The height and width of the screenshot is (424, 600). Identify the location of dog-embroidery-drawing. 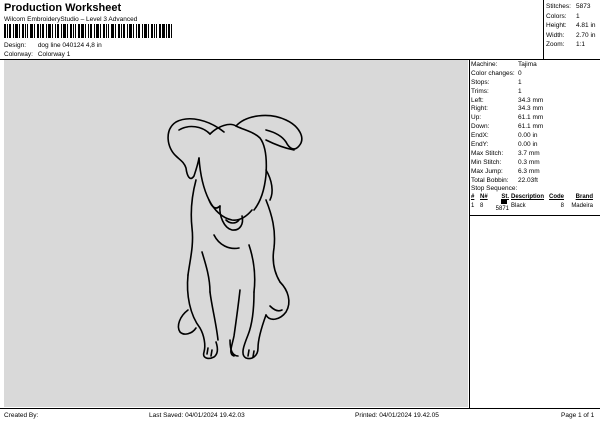
(235, 237).